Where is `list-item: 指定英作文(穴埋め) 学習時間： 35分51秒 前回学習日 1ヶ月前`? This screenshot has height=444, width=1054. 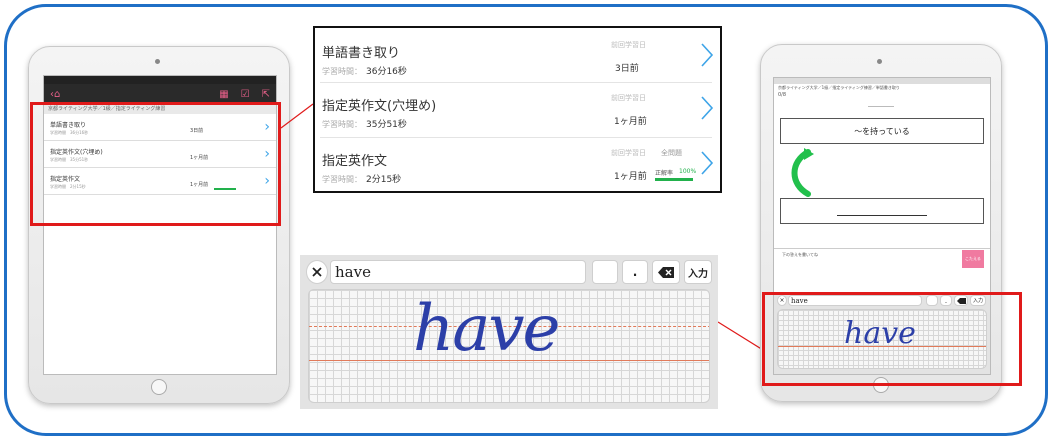
list-item: 指定英作文(穴埋め) 学習時間： 35分51秒 前回学習日 1ヶ月前 is located at coordinates (517, 110).